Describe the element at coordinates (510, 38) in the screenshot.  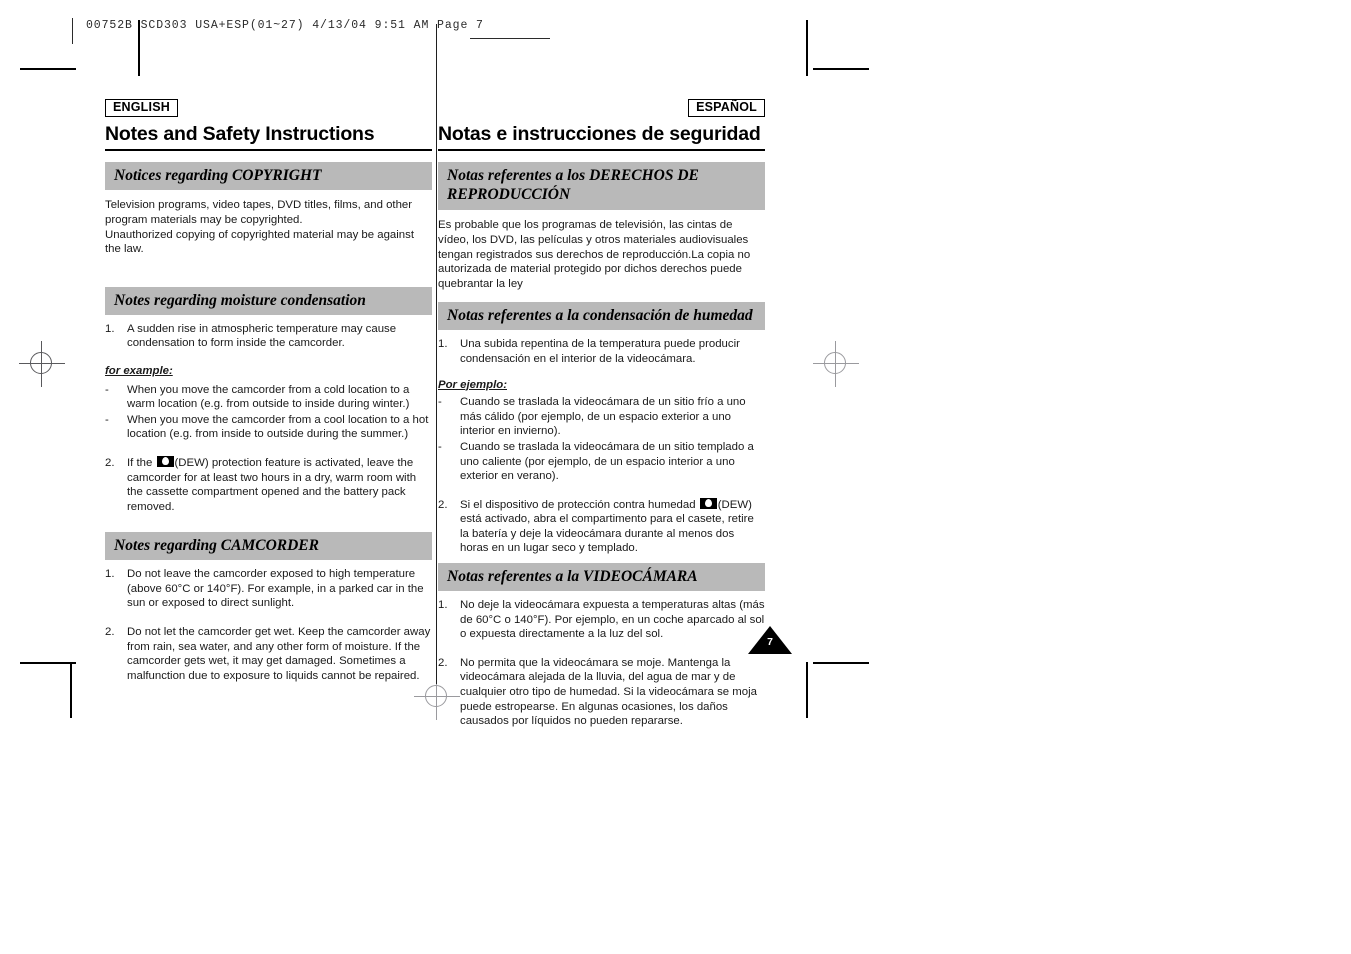
I see `running-header-underline` at that location.